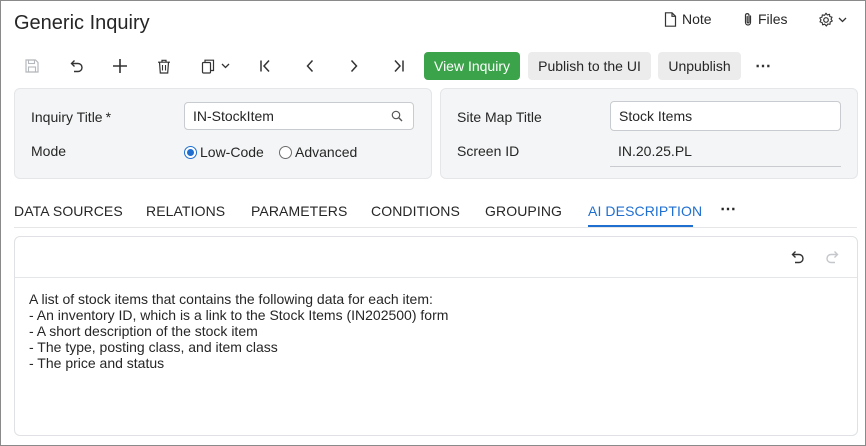  I want to click on plus-icon, so click(120, 66).